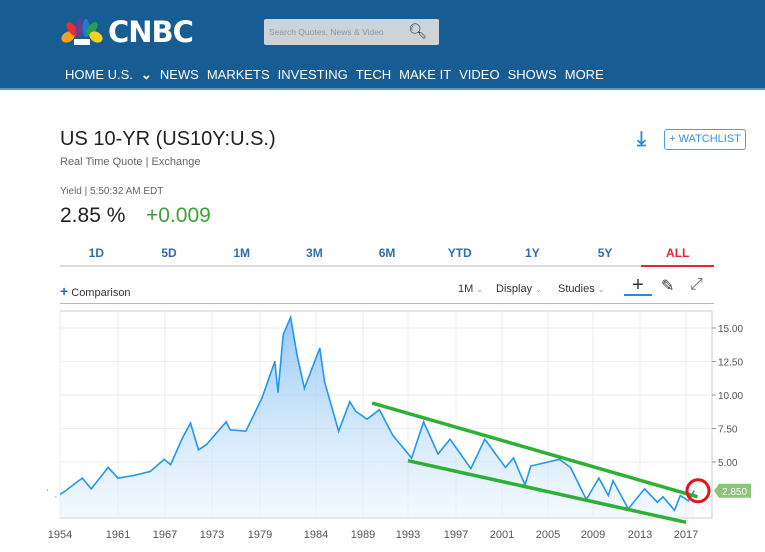 Image resolution: width=765 pixels, height=552 pixels. Describe the element at coordinates (212, 535) in the screenshot. I see `x-tick-label: 1973` at that location.